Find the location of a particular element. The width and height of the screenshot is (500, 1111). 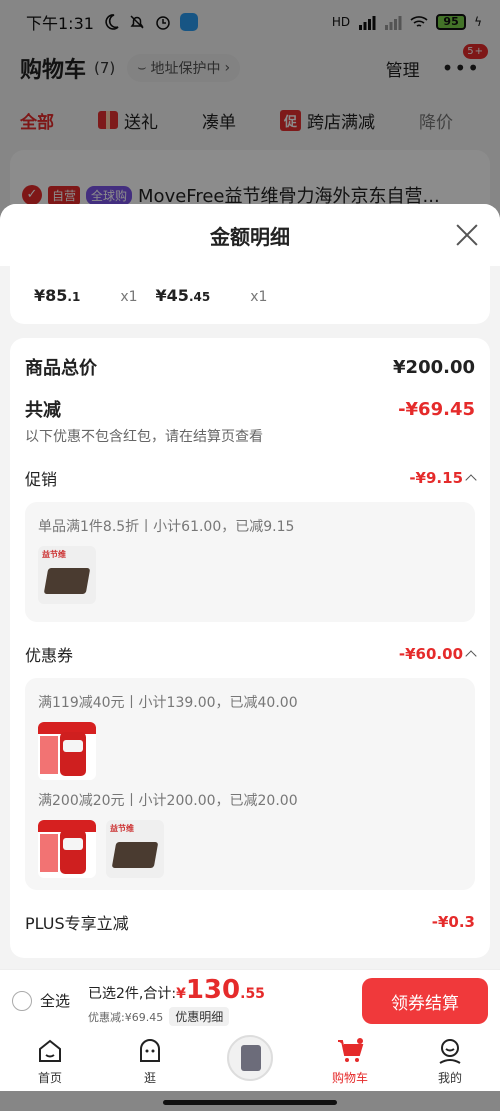

nav-profile-label: 我的 is located at coordinates (449, 1078).